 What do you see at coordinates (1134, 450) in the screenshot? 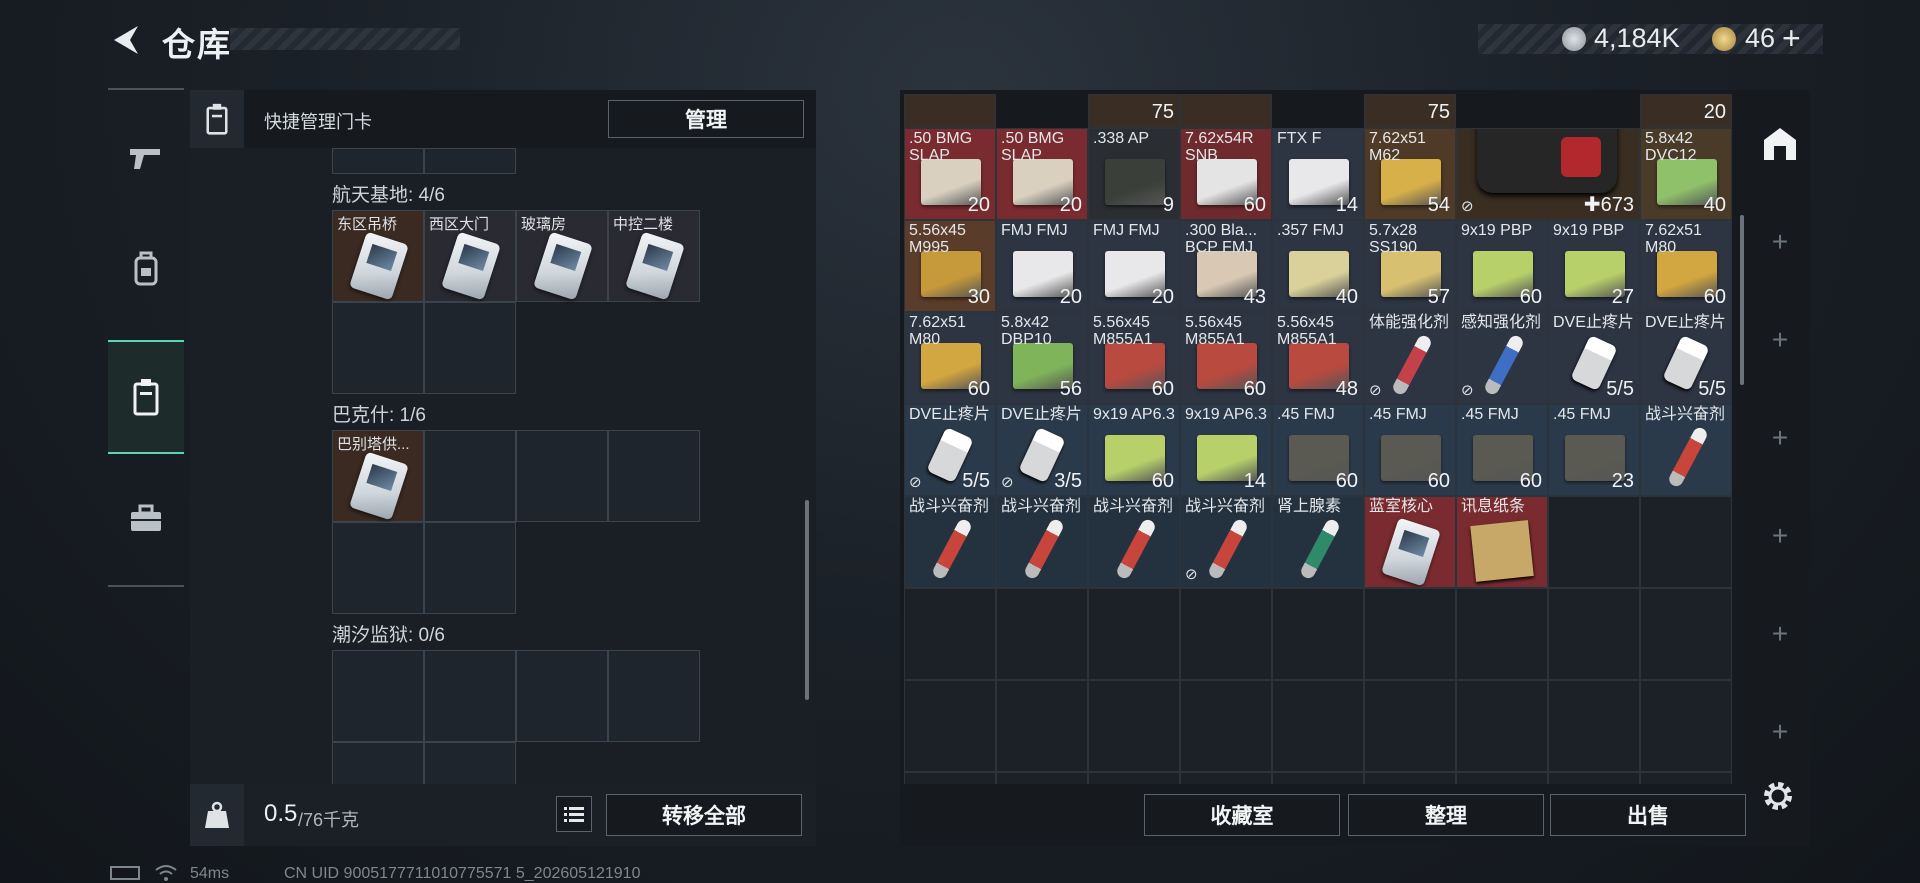
I see `warehouse-item: 9x19 AP6.3 60` at bounding box center [1134, 450].